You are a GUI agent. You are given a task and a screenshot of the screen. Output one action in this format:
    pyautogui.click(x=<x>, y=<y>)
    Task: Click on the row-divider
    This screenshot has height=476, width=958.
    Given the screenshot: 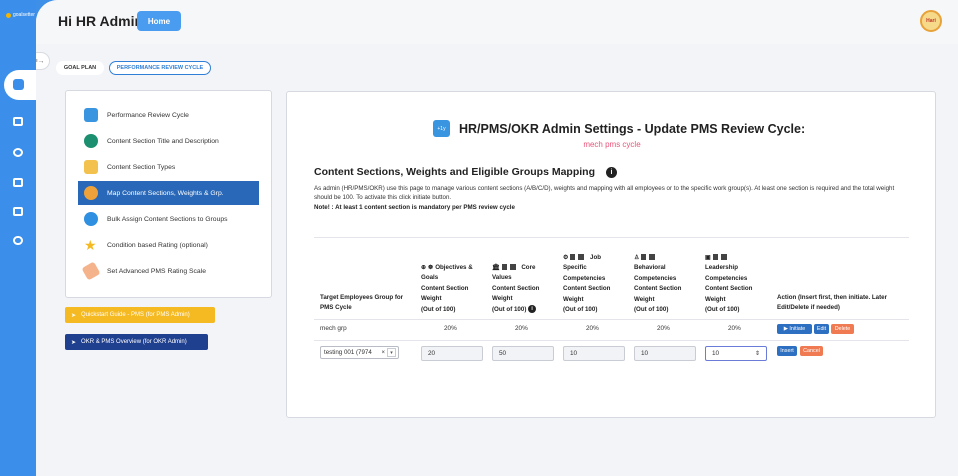 What is the action you would take?
    pyautogui.click(x=611, y=319)
    